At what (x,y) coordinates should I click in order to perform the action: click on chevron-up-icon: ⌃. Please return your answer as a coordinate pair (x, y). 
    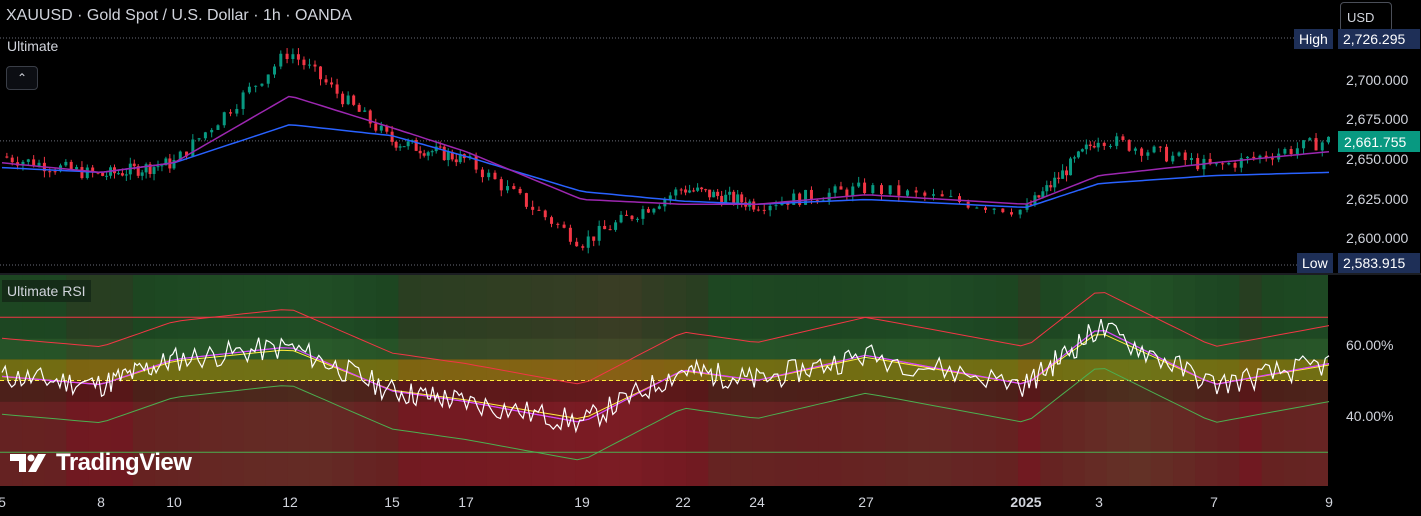
    Looking at the image, I should click on (22, 78).